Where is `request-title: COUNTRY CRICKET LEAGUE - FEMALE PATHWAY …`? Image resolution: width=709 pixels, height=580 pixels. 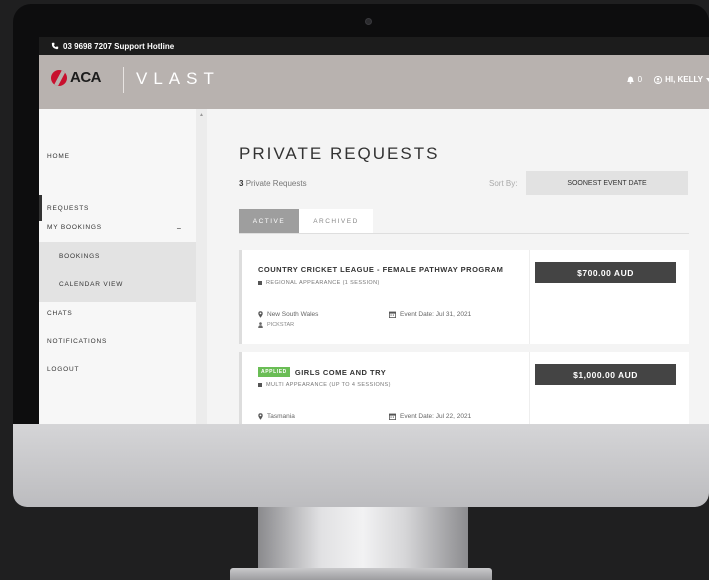 request-title: COUNTRY CRICKET LEAGUE - FEMALE PATHWAY … is located at coordinates (380, 269).